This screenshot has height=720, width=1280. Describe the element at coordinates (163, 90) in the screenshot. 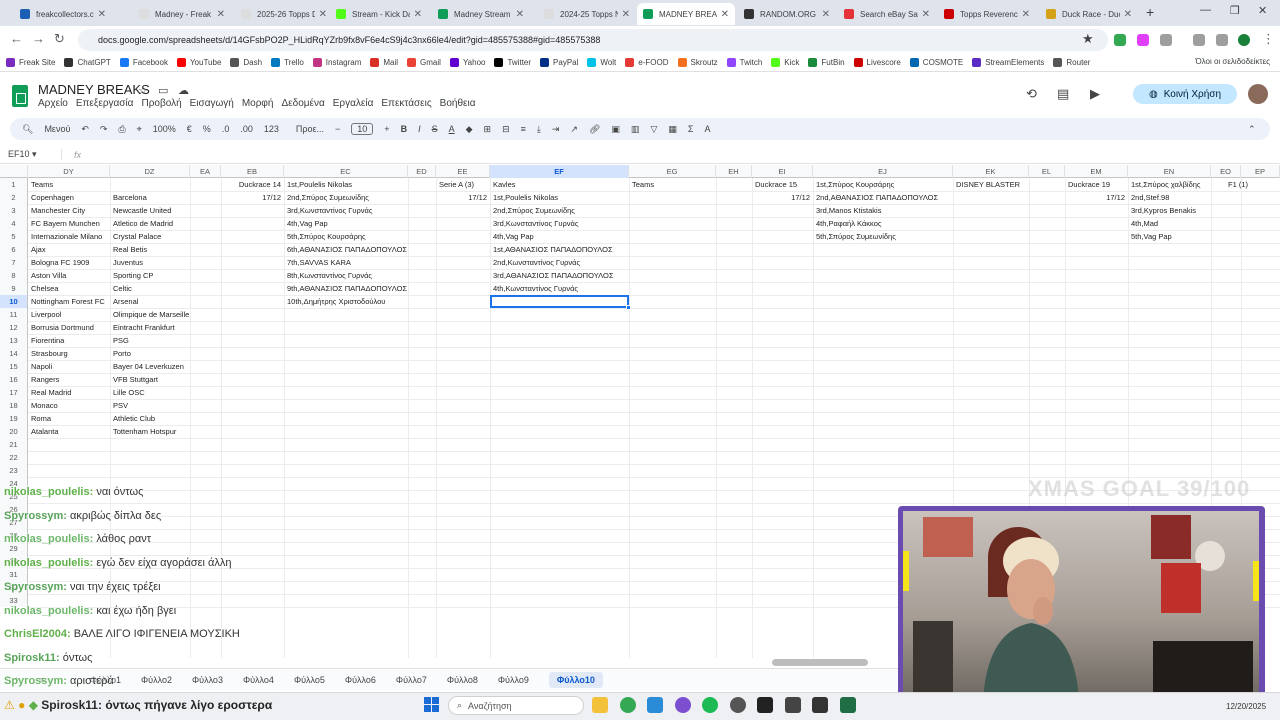

I see `move-folder-icon: ▭` at that location.